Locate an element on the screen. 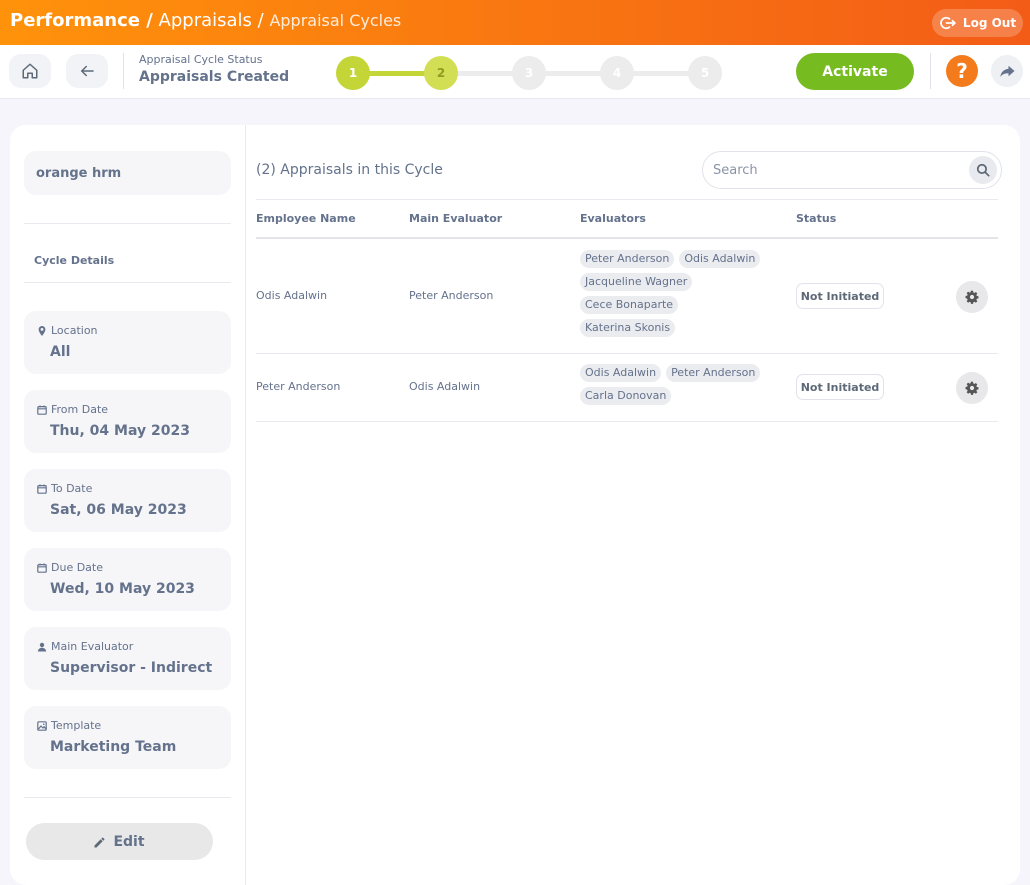  cycle-status-caption: Appraisal Cycle Status is located at coordinates (201, 59).